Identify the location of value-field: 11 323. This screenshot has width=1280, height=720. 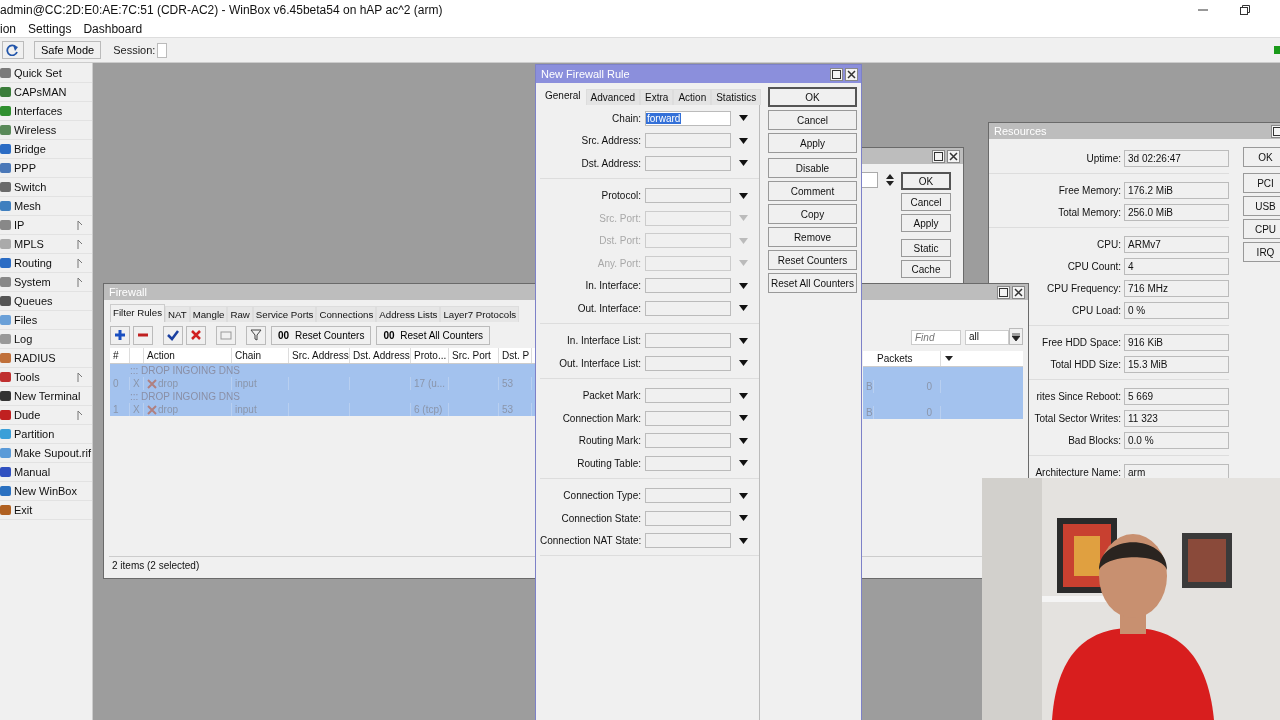
(1176, 418).